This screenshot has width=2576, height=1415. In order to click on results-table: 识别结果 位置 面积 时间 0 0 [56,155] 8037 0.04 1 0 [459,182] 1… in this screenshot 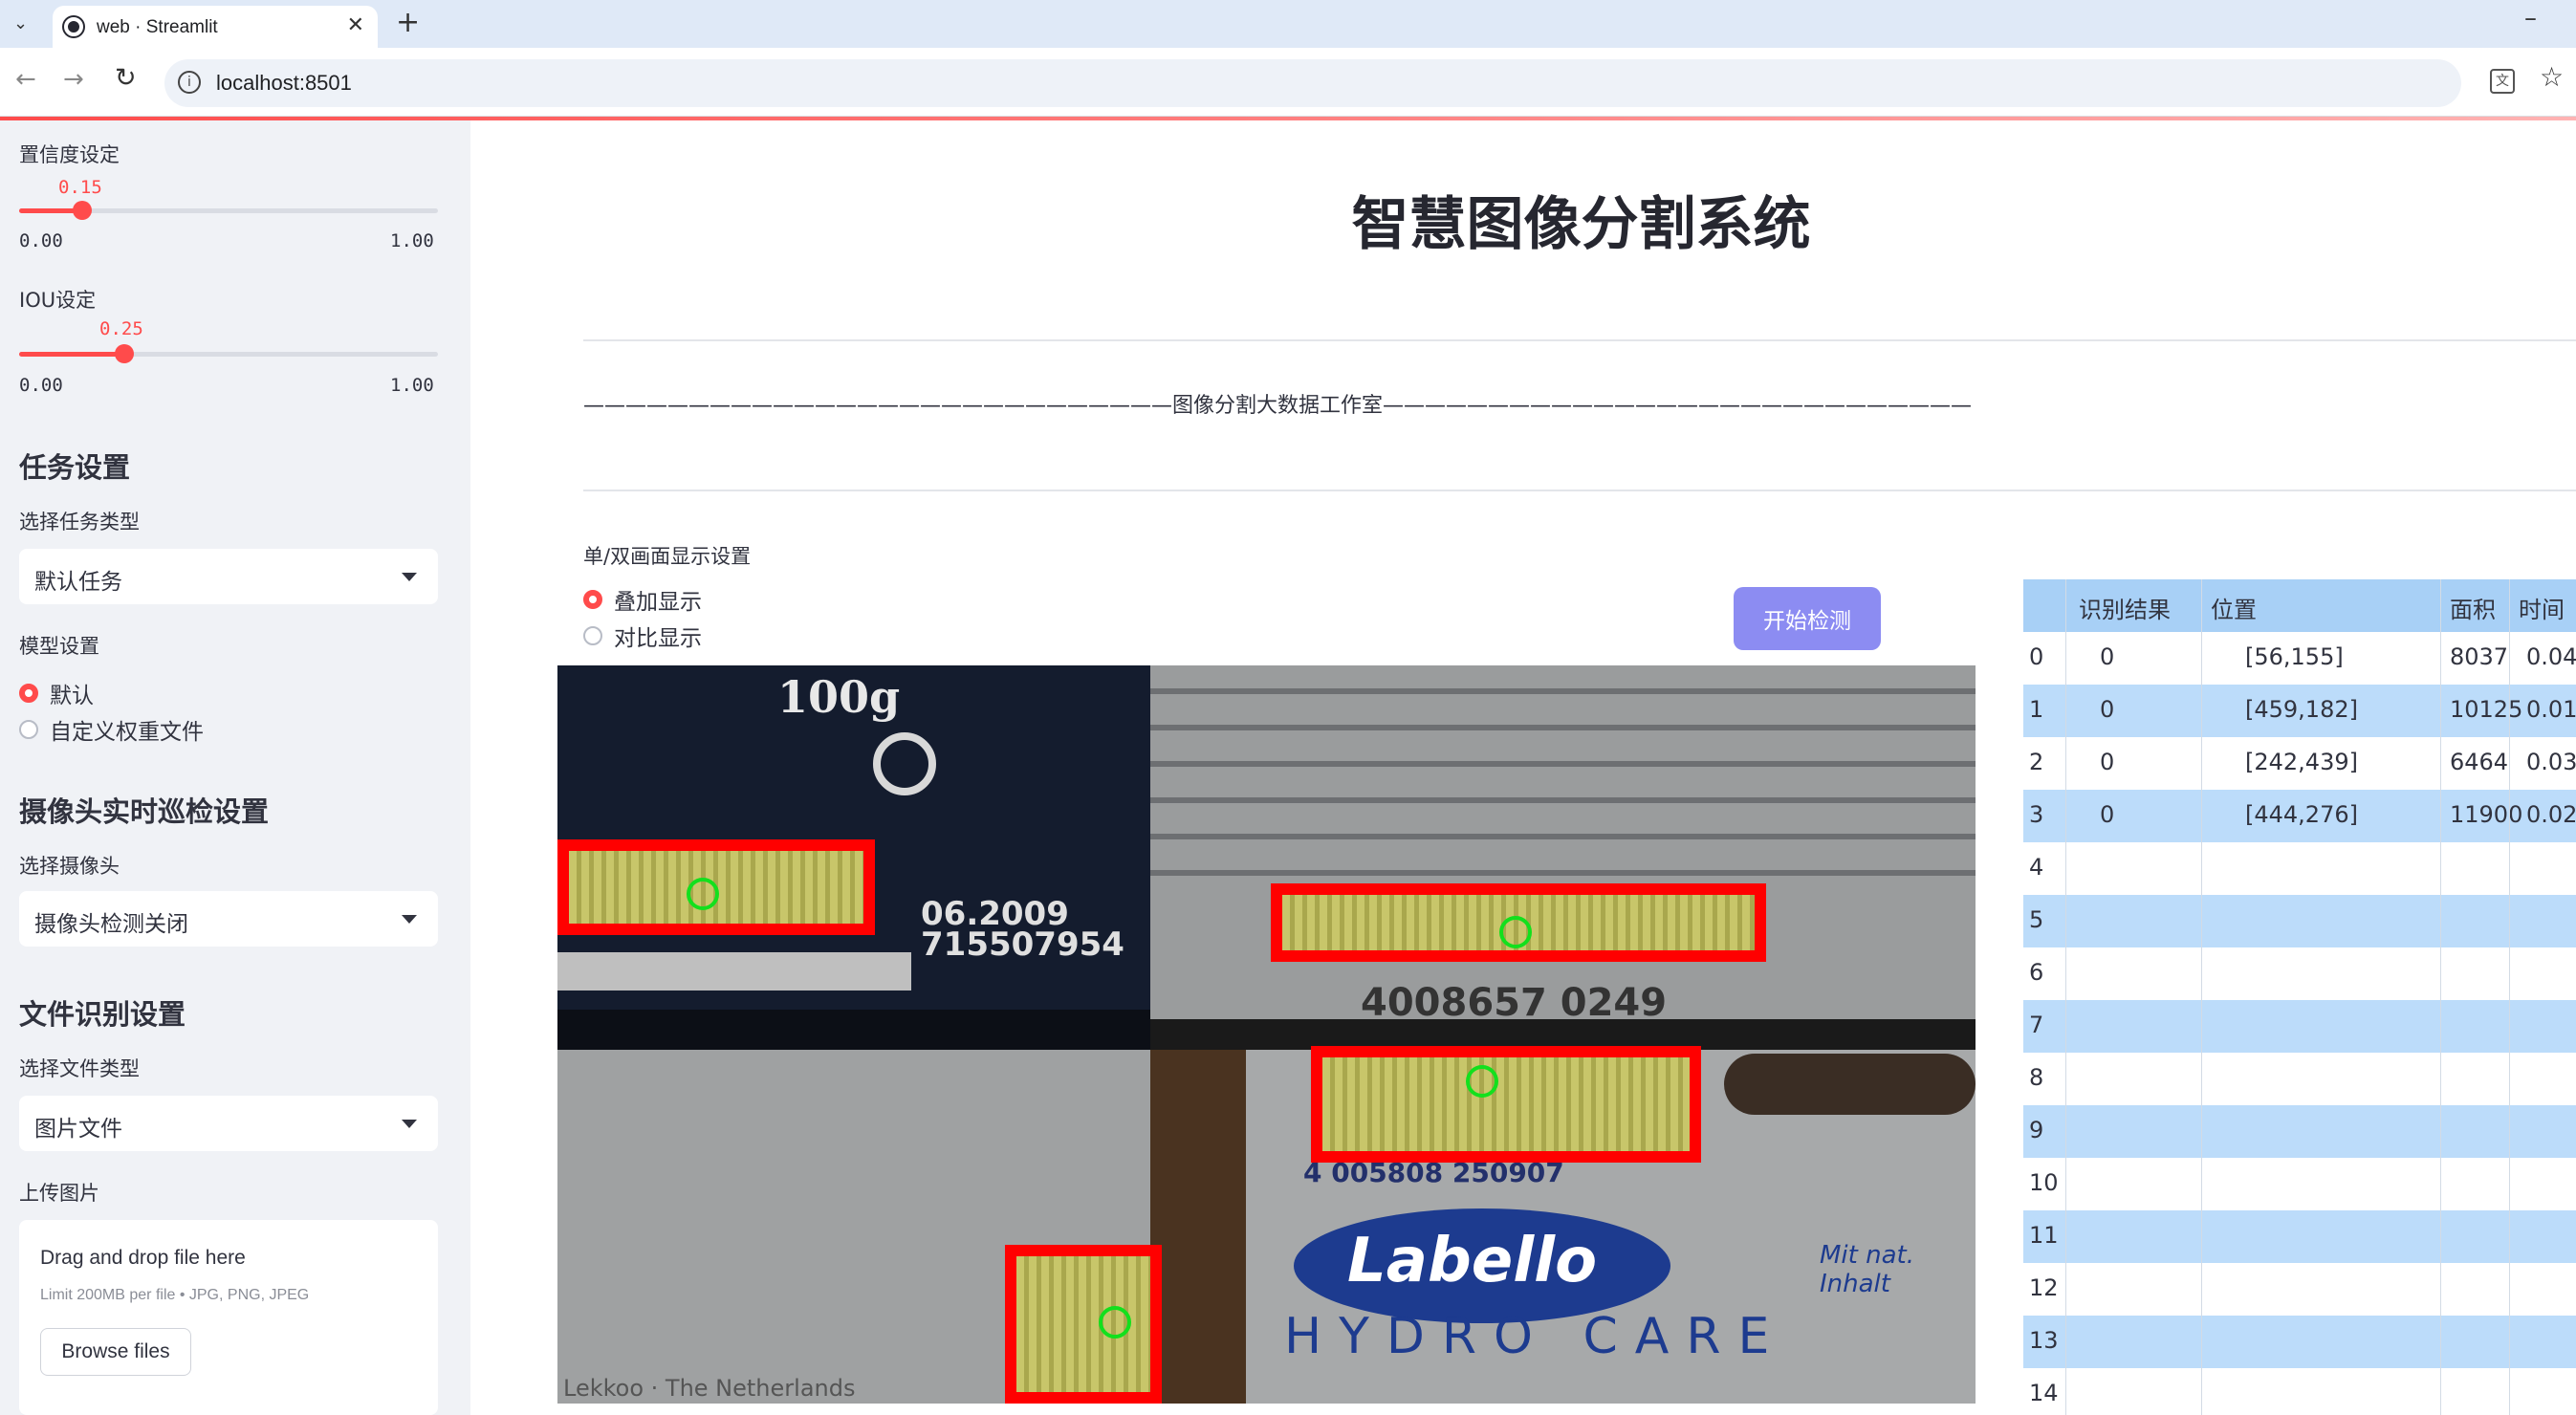, I will do `click(2299, 997)`.